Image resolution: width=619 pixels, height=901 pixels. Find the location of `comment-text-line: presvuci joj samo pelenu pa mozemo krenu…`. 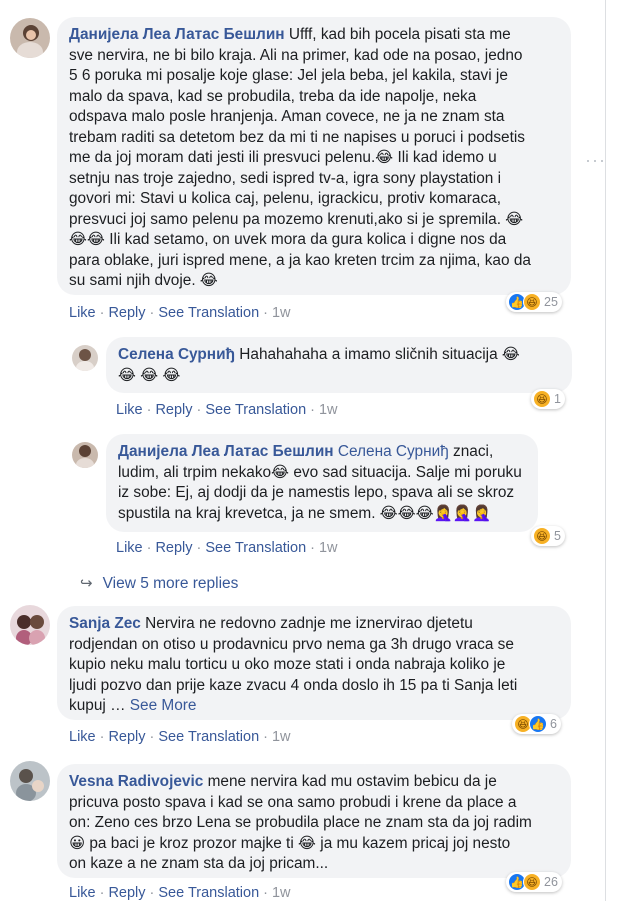

comment-text-line: presvuci joj samo pelenu pa mozemo krenu… is located at coordinates (296, 219).